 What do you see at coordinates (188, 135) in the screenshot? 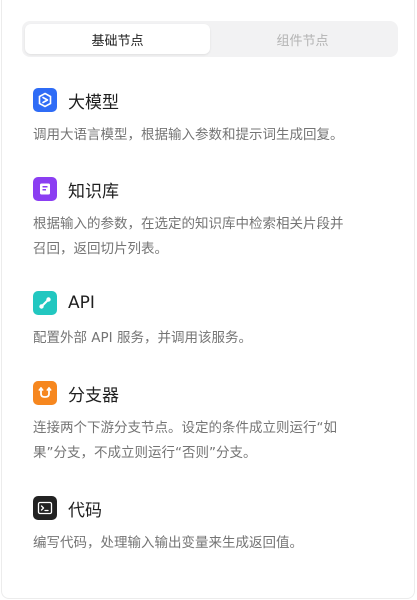
I see `node-description: 调用大语言模型，根据输入参数和提示词生成回复。` at bounding box center [188, 135].